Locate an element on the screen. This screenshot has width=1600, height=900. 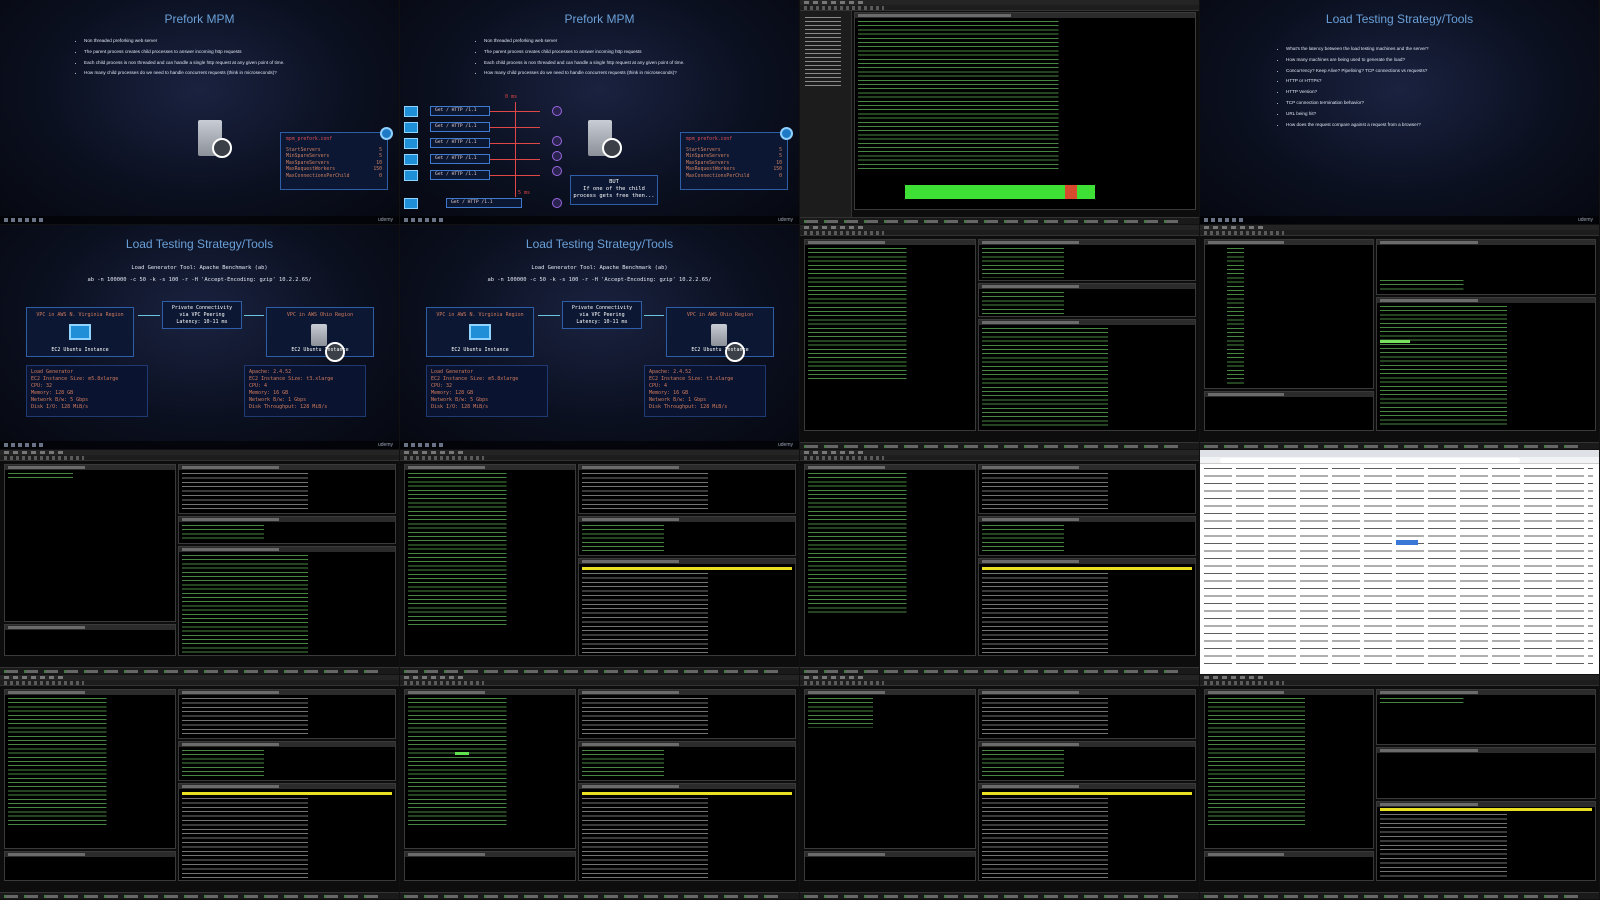
time-start-label: 0 ms is located at coordinates (511, 97).